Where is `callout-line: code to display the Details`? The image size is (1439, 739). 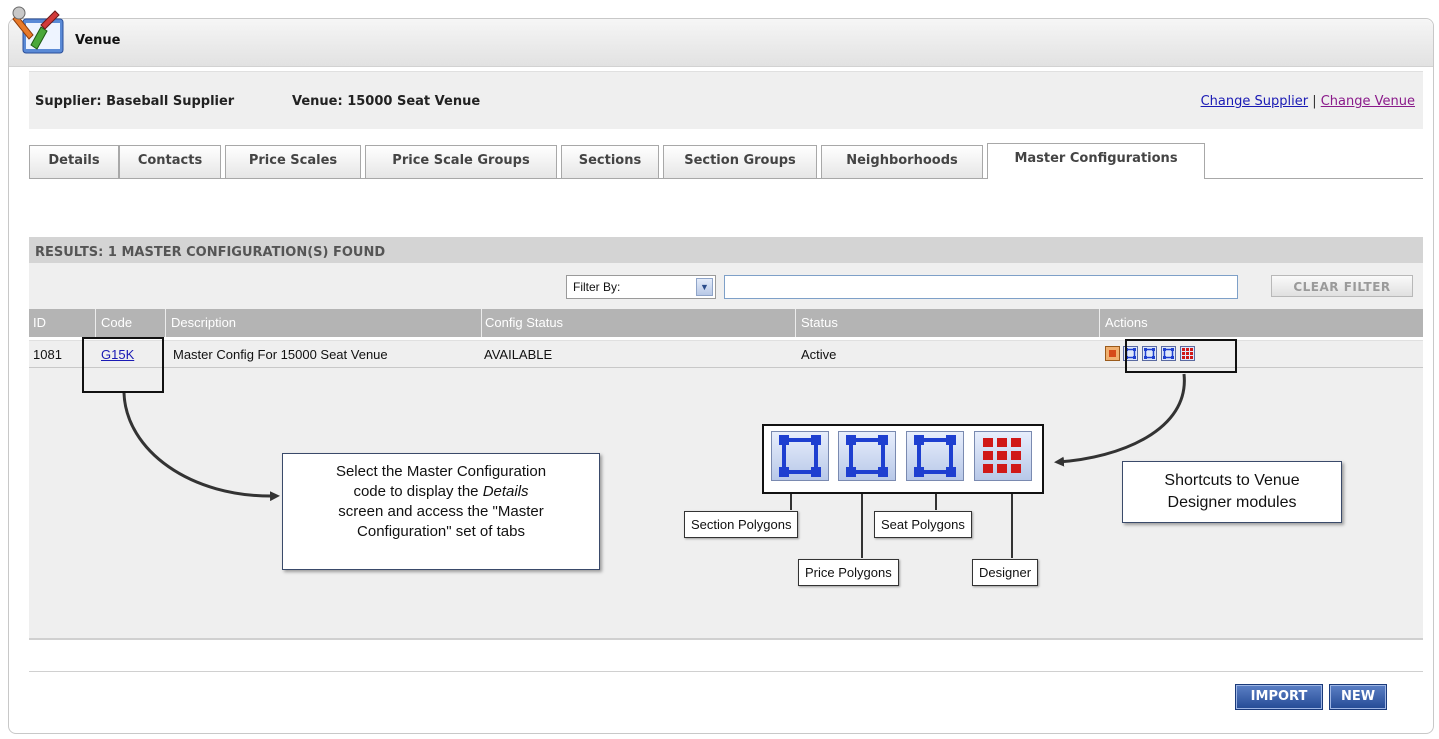 callout-line: code to display the Details is located at coordinates (441, 491).